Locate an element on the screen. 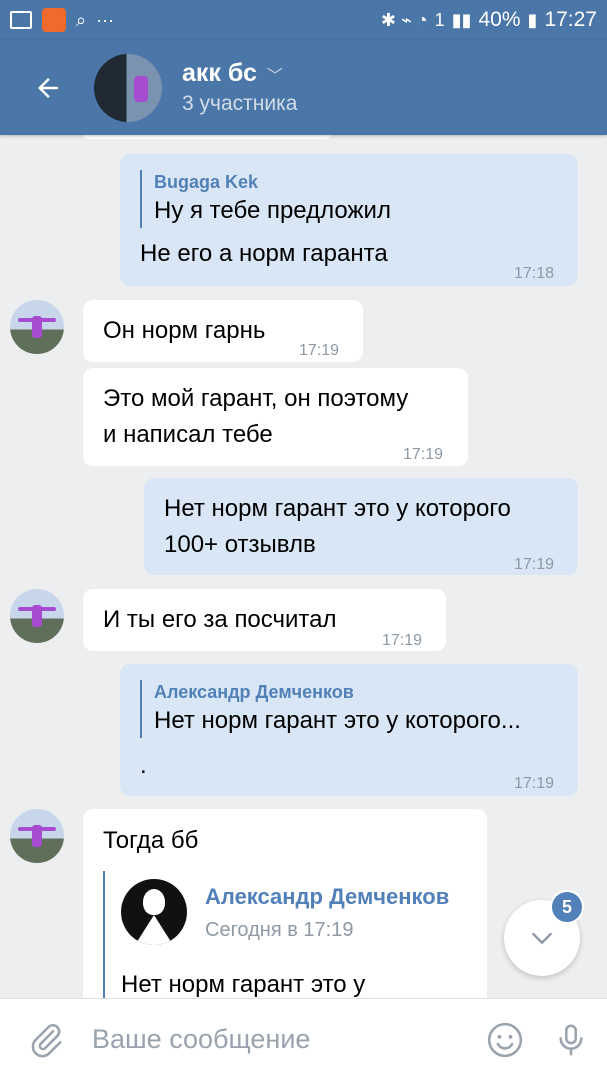 This screenshot has height=1080, width=607. clock: 17:27 is located at coordinates (570, 19).